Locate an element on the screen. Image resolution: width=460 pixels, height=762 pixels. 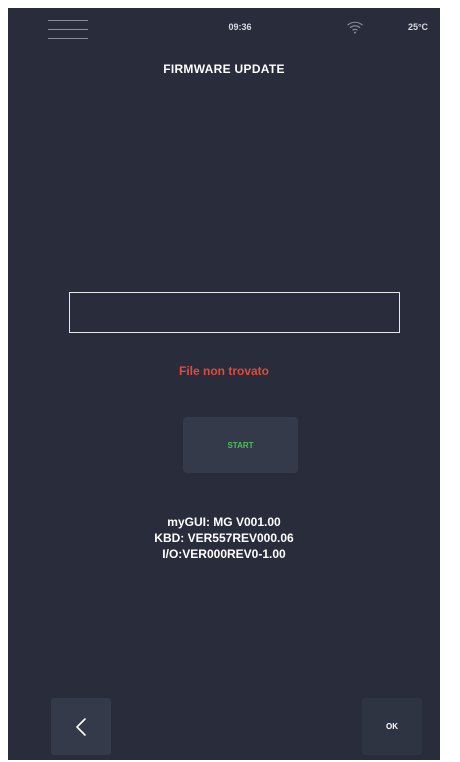
back-button is located at coordinates (81, 726).